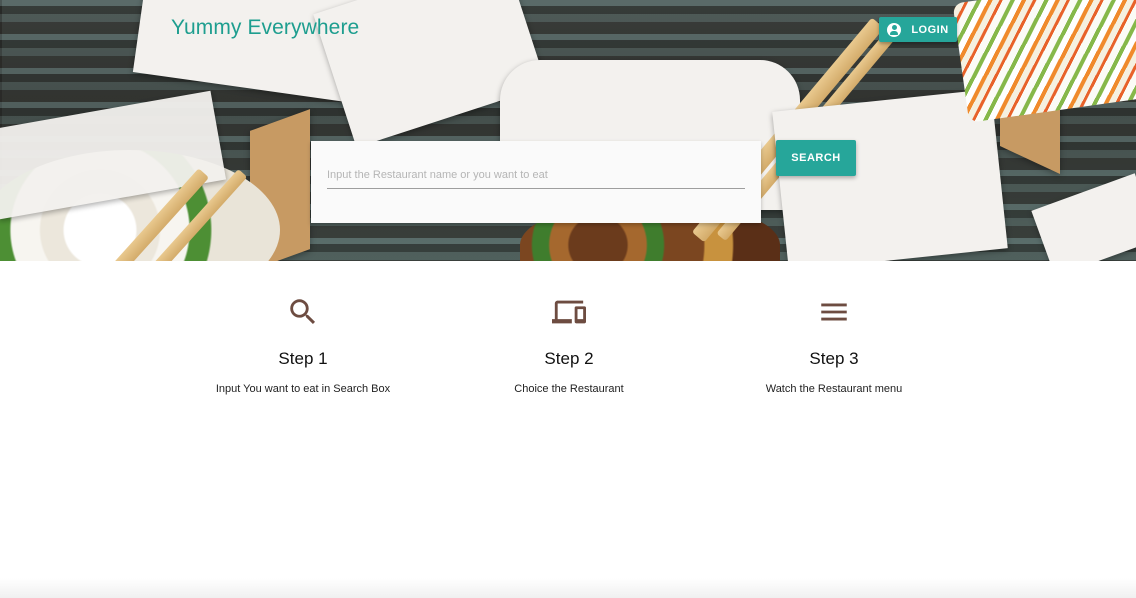 This screenshot has width=1136, height=598. Describe the element at coordinates (303, 389) in the screenshot. I see `step-description: Input You want to eat in Search Box` at that location.